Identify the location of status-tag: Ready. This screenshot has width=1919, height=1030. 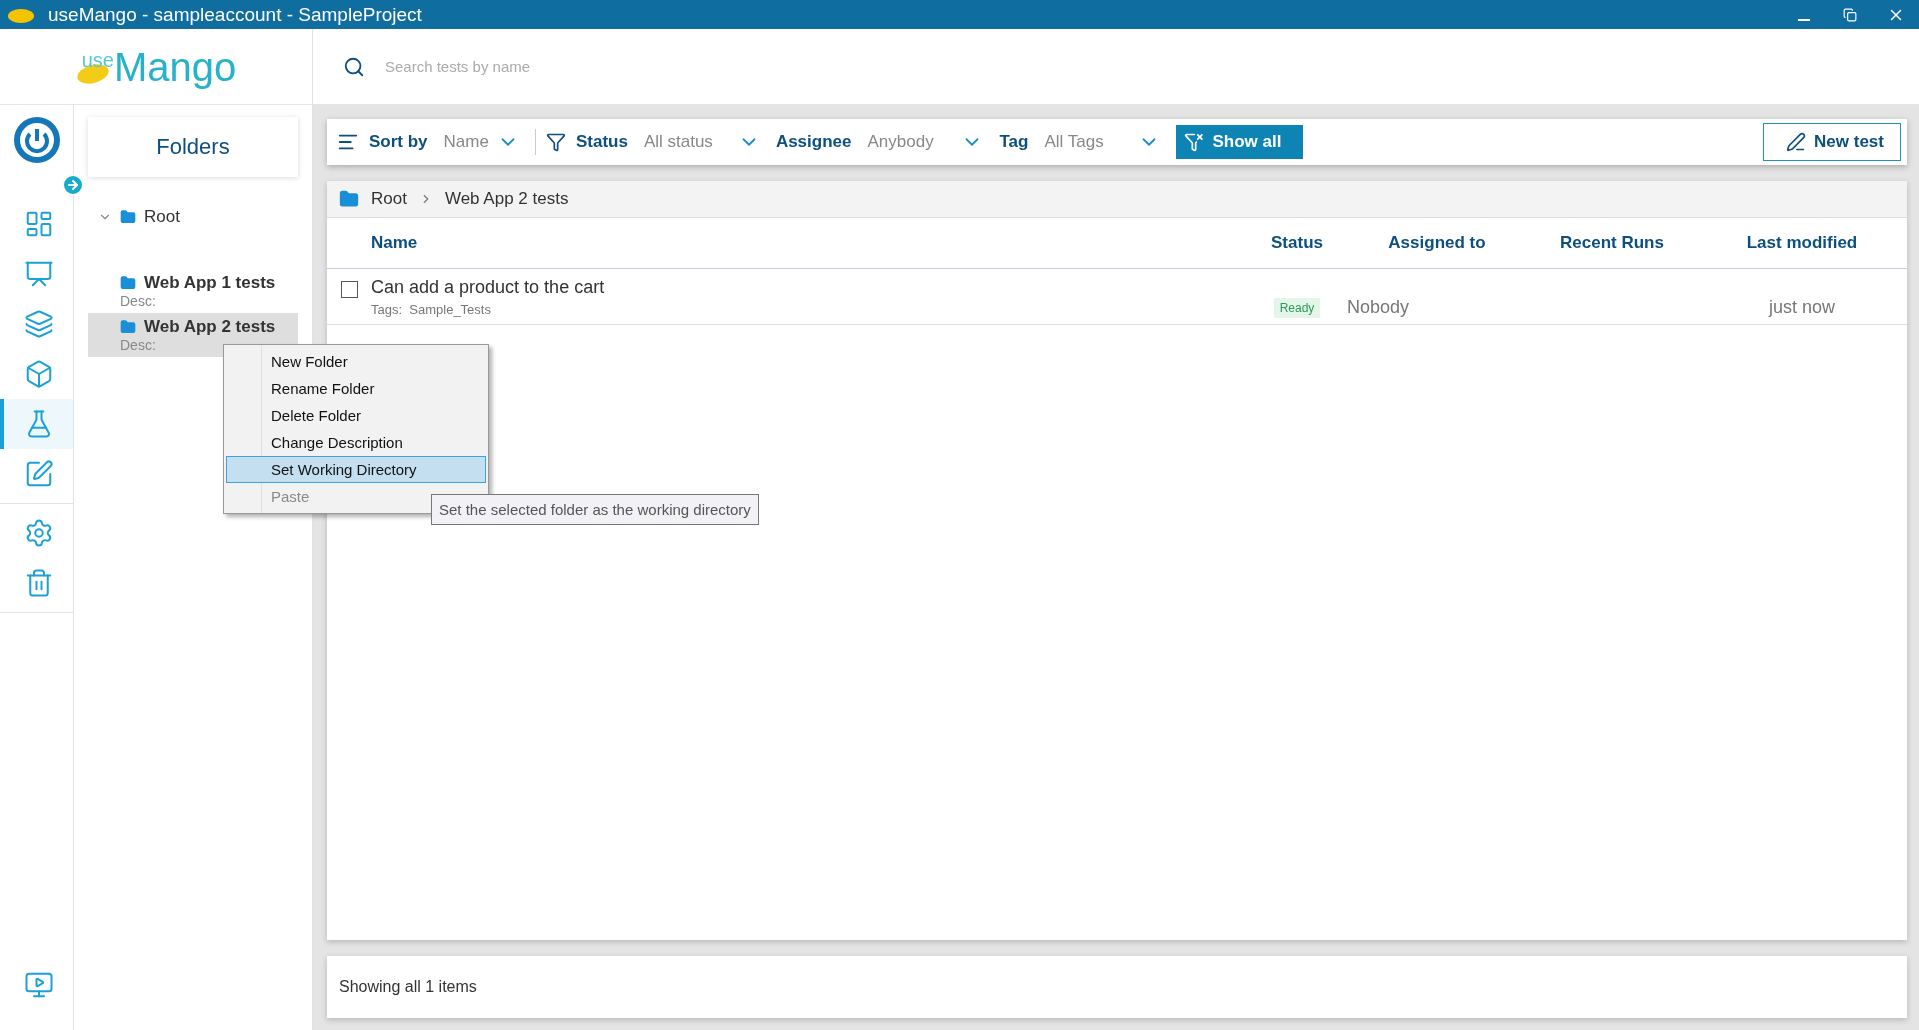
(1297, 307).